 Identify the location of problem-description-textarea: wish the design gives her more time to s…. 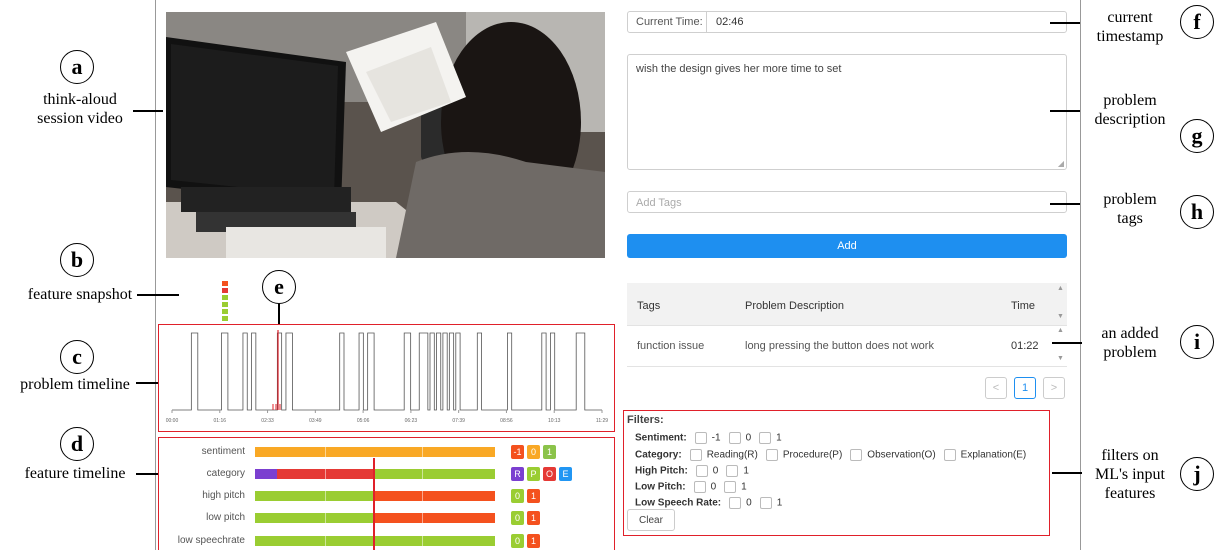
(847, 112).